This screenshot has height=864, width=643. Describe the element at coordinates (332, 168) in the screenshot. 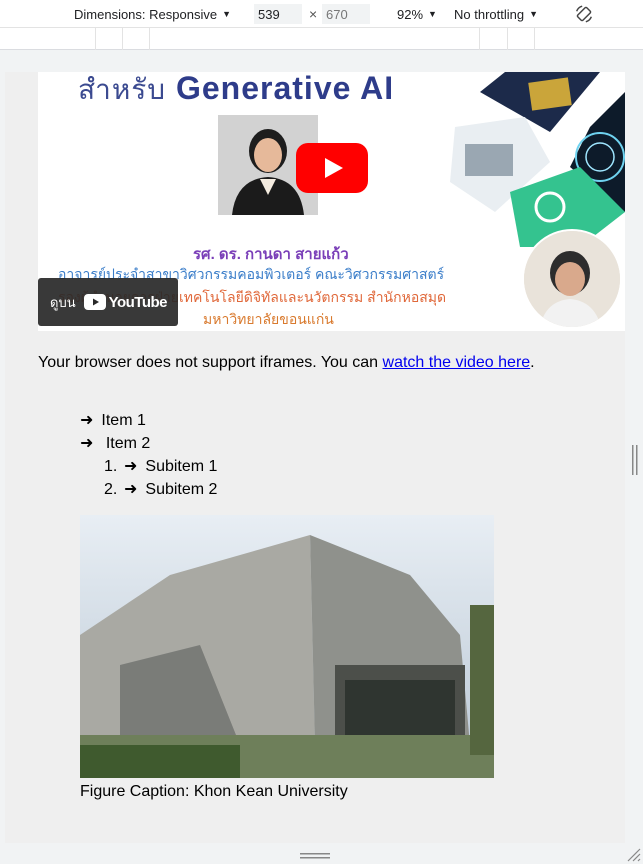

I see `youtube-play-button` at that location.